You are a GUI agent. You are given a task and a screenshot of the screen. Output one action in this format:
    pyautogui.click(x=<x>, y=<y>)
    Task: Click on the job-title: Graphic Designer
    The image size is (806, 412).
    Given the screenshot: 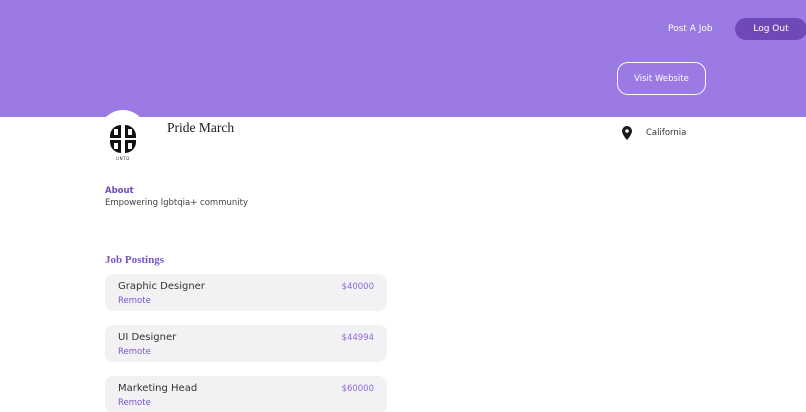 What is the action you would take?
    pyautogui.click(x=161, y=286)
    